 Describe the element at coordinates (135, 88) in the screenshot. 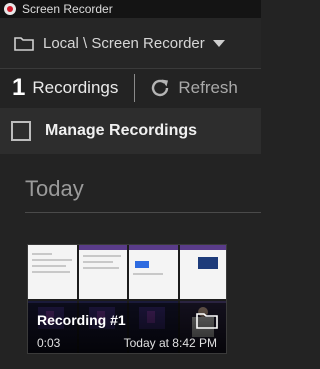

I see `toolbar-divider` at that location.